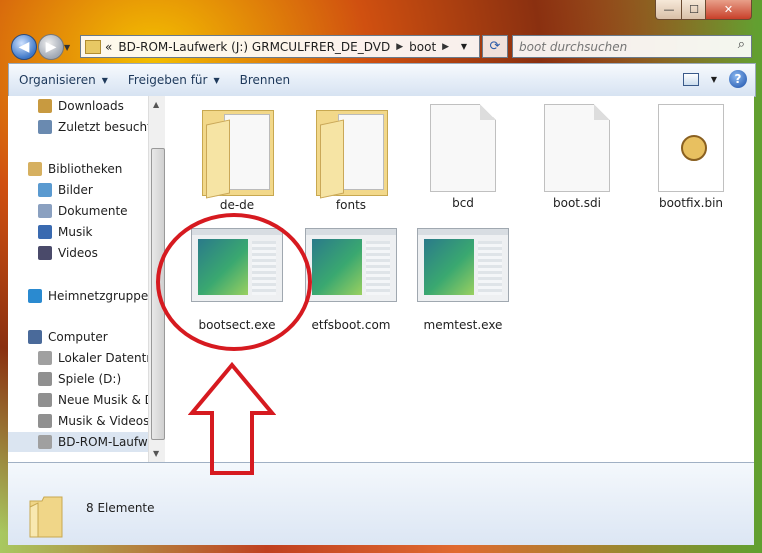 Image resolution: width=762 pixels, height=553 pixels. Describe the element at coordinates (120, 508) in the screenshot. I see `item-count: 8 Elemente` at that location.